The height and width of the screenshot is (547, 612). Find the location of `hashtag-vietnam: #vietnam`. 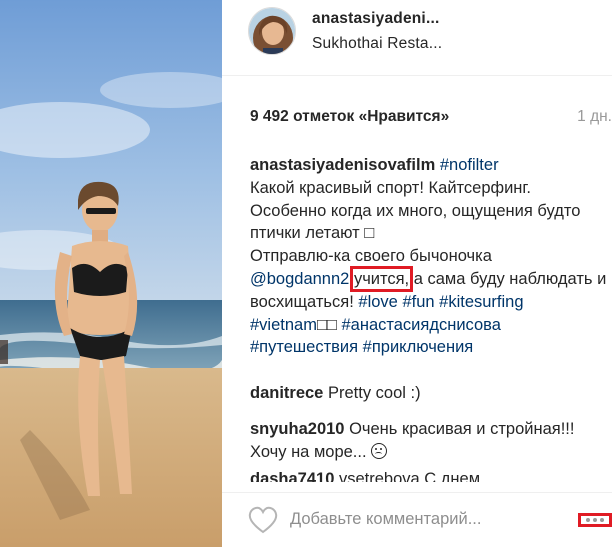

hashtag-vietnam: #vietnam is located at coordinates (283, 325).